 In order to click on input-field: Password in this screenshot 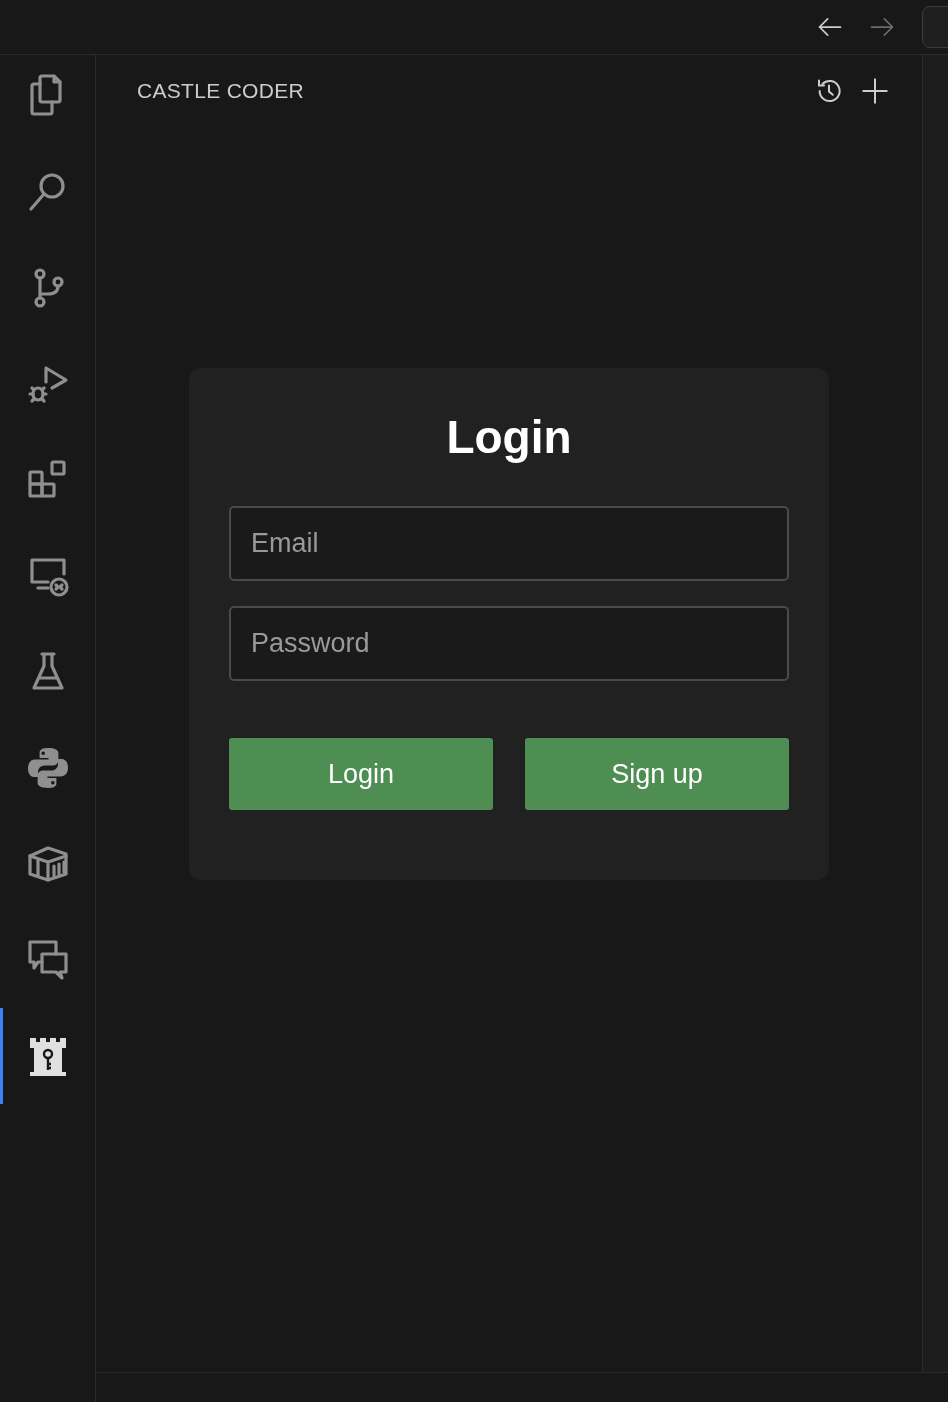, I will do `click(509, 643)`.